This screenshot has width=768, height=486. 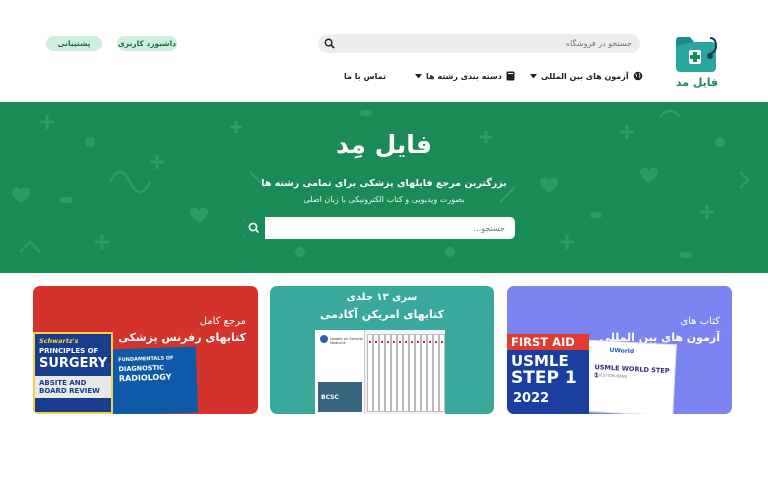 I want to click on nav-contact-label: تماس با ما, so click(x=365, y=76).